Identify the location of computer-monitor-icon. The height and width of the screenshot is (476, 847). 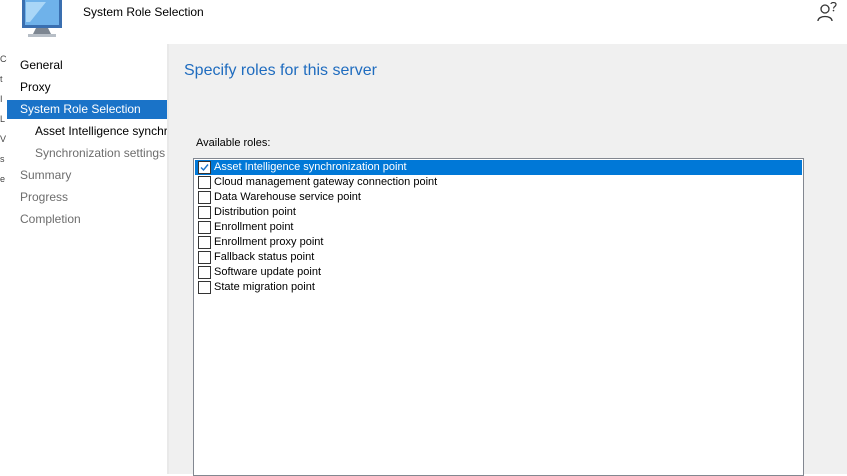
(42, 18).